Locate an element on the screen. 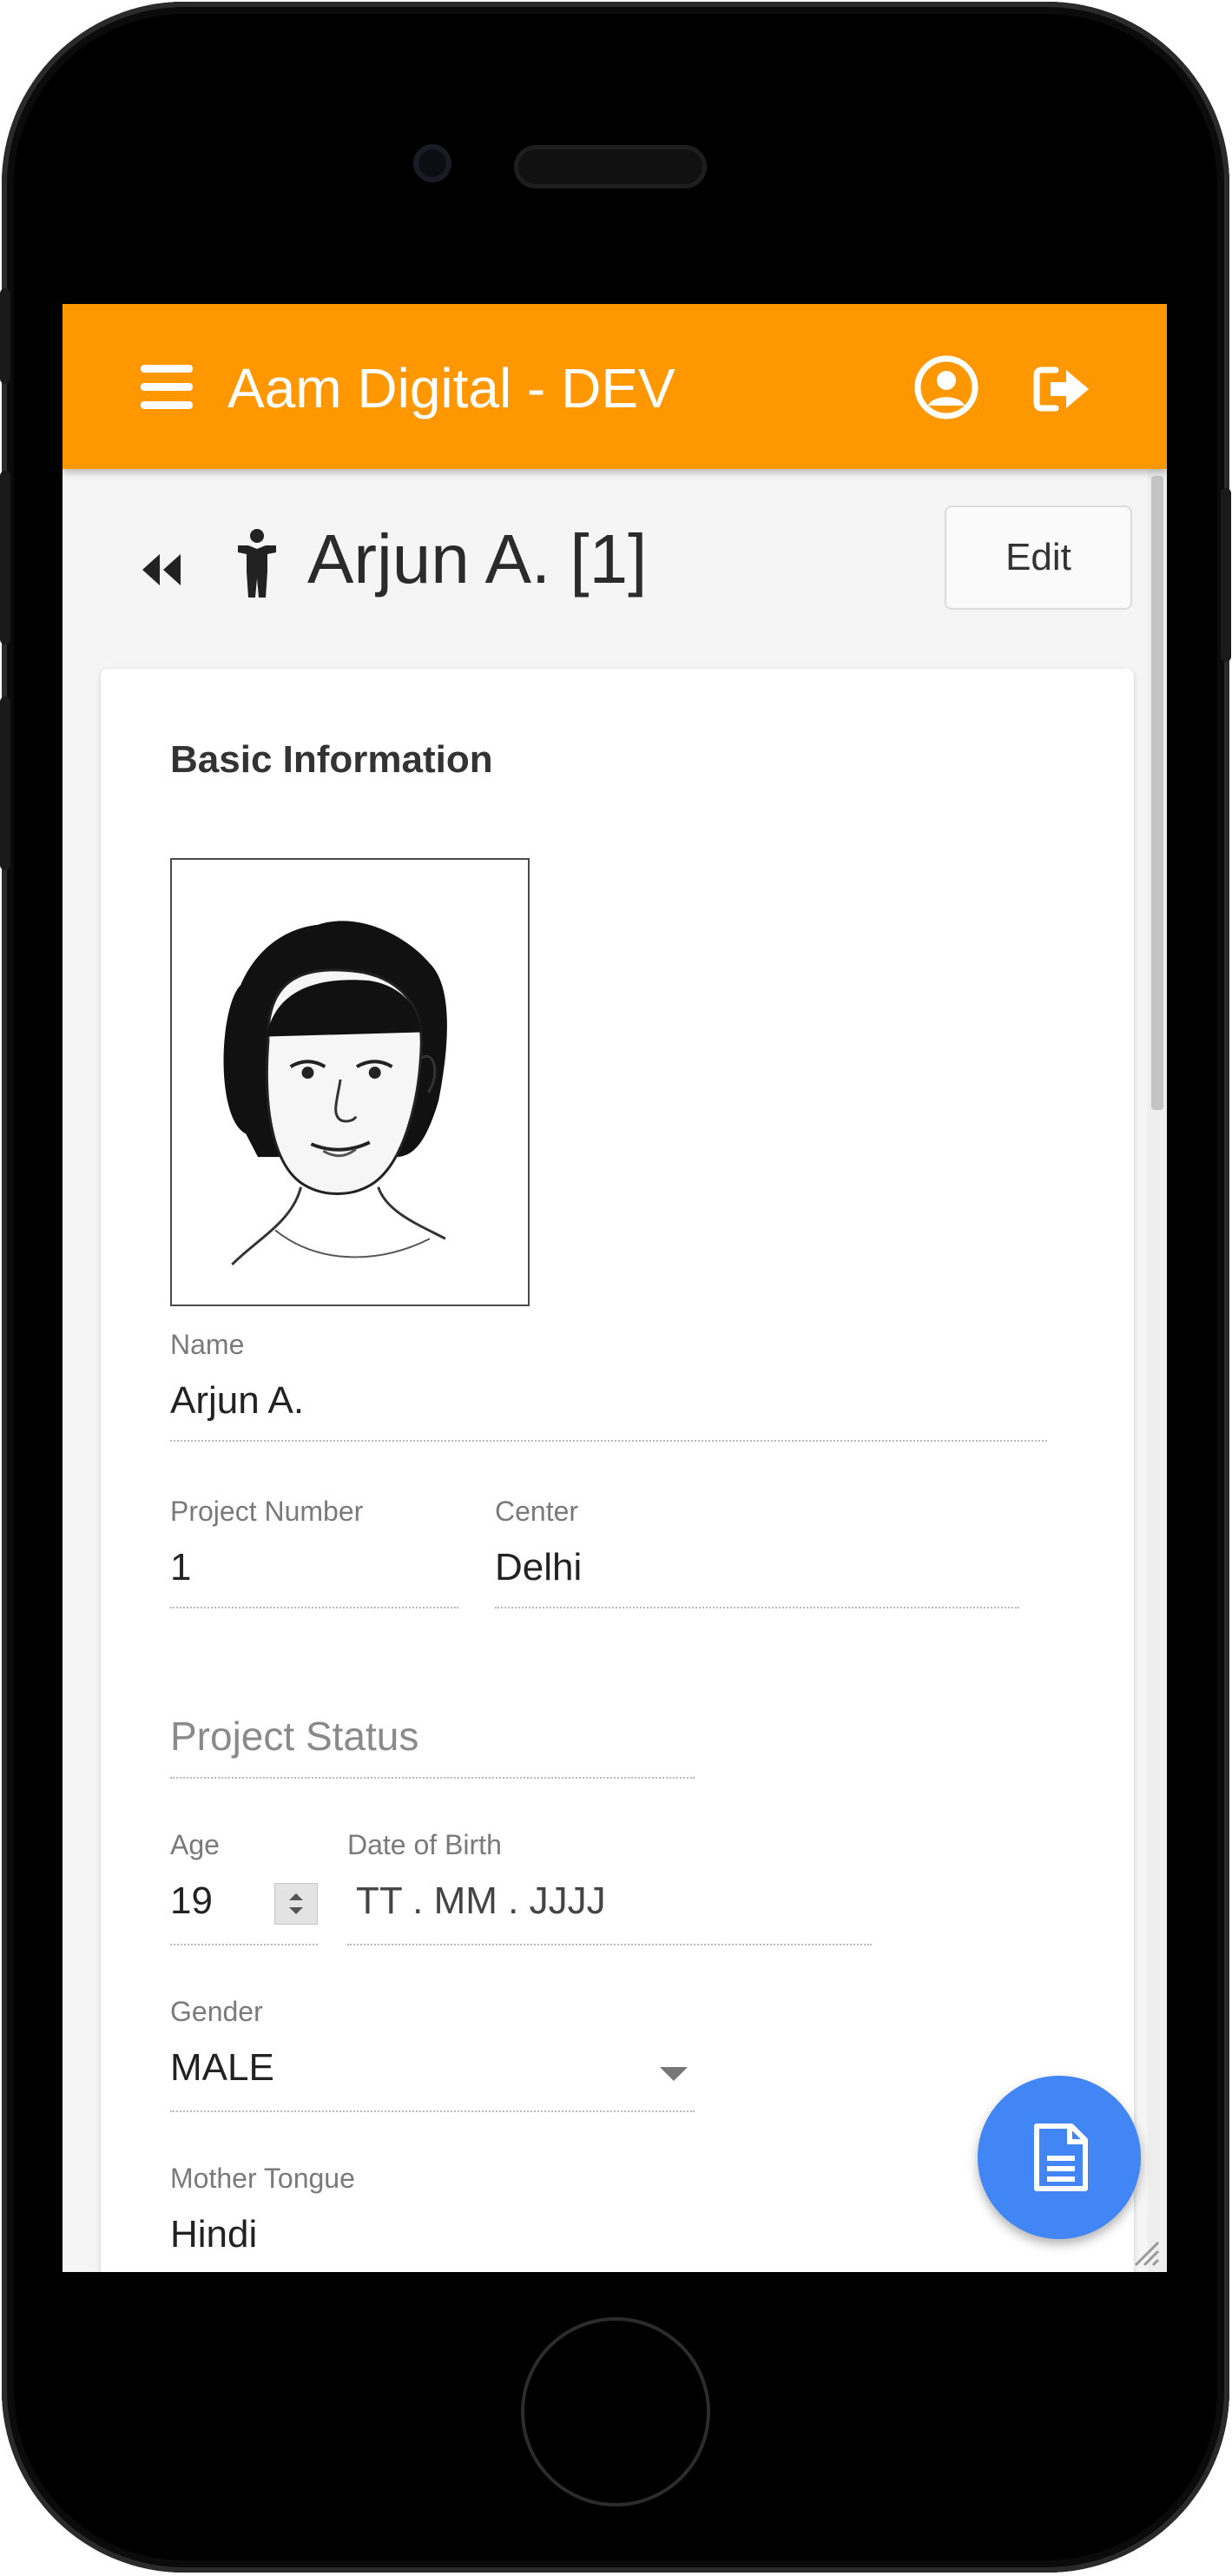  gender-label: Gender is located at coordinates (216, 2011).